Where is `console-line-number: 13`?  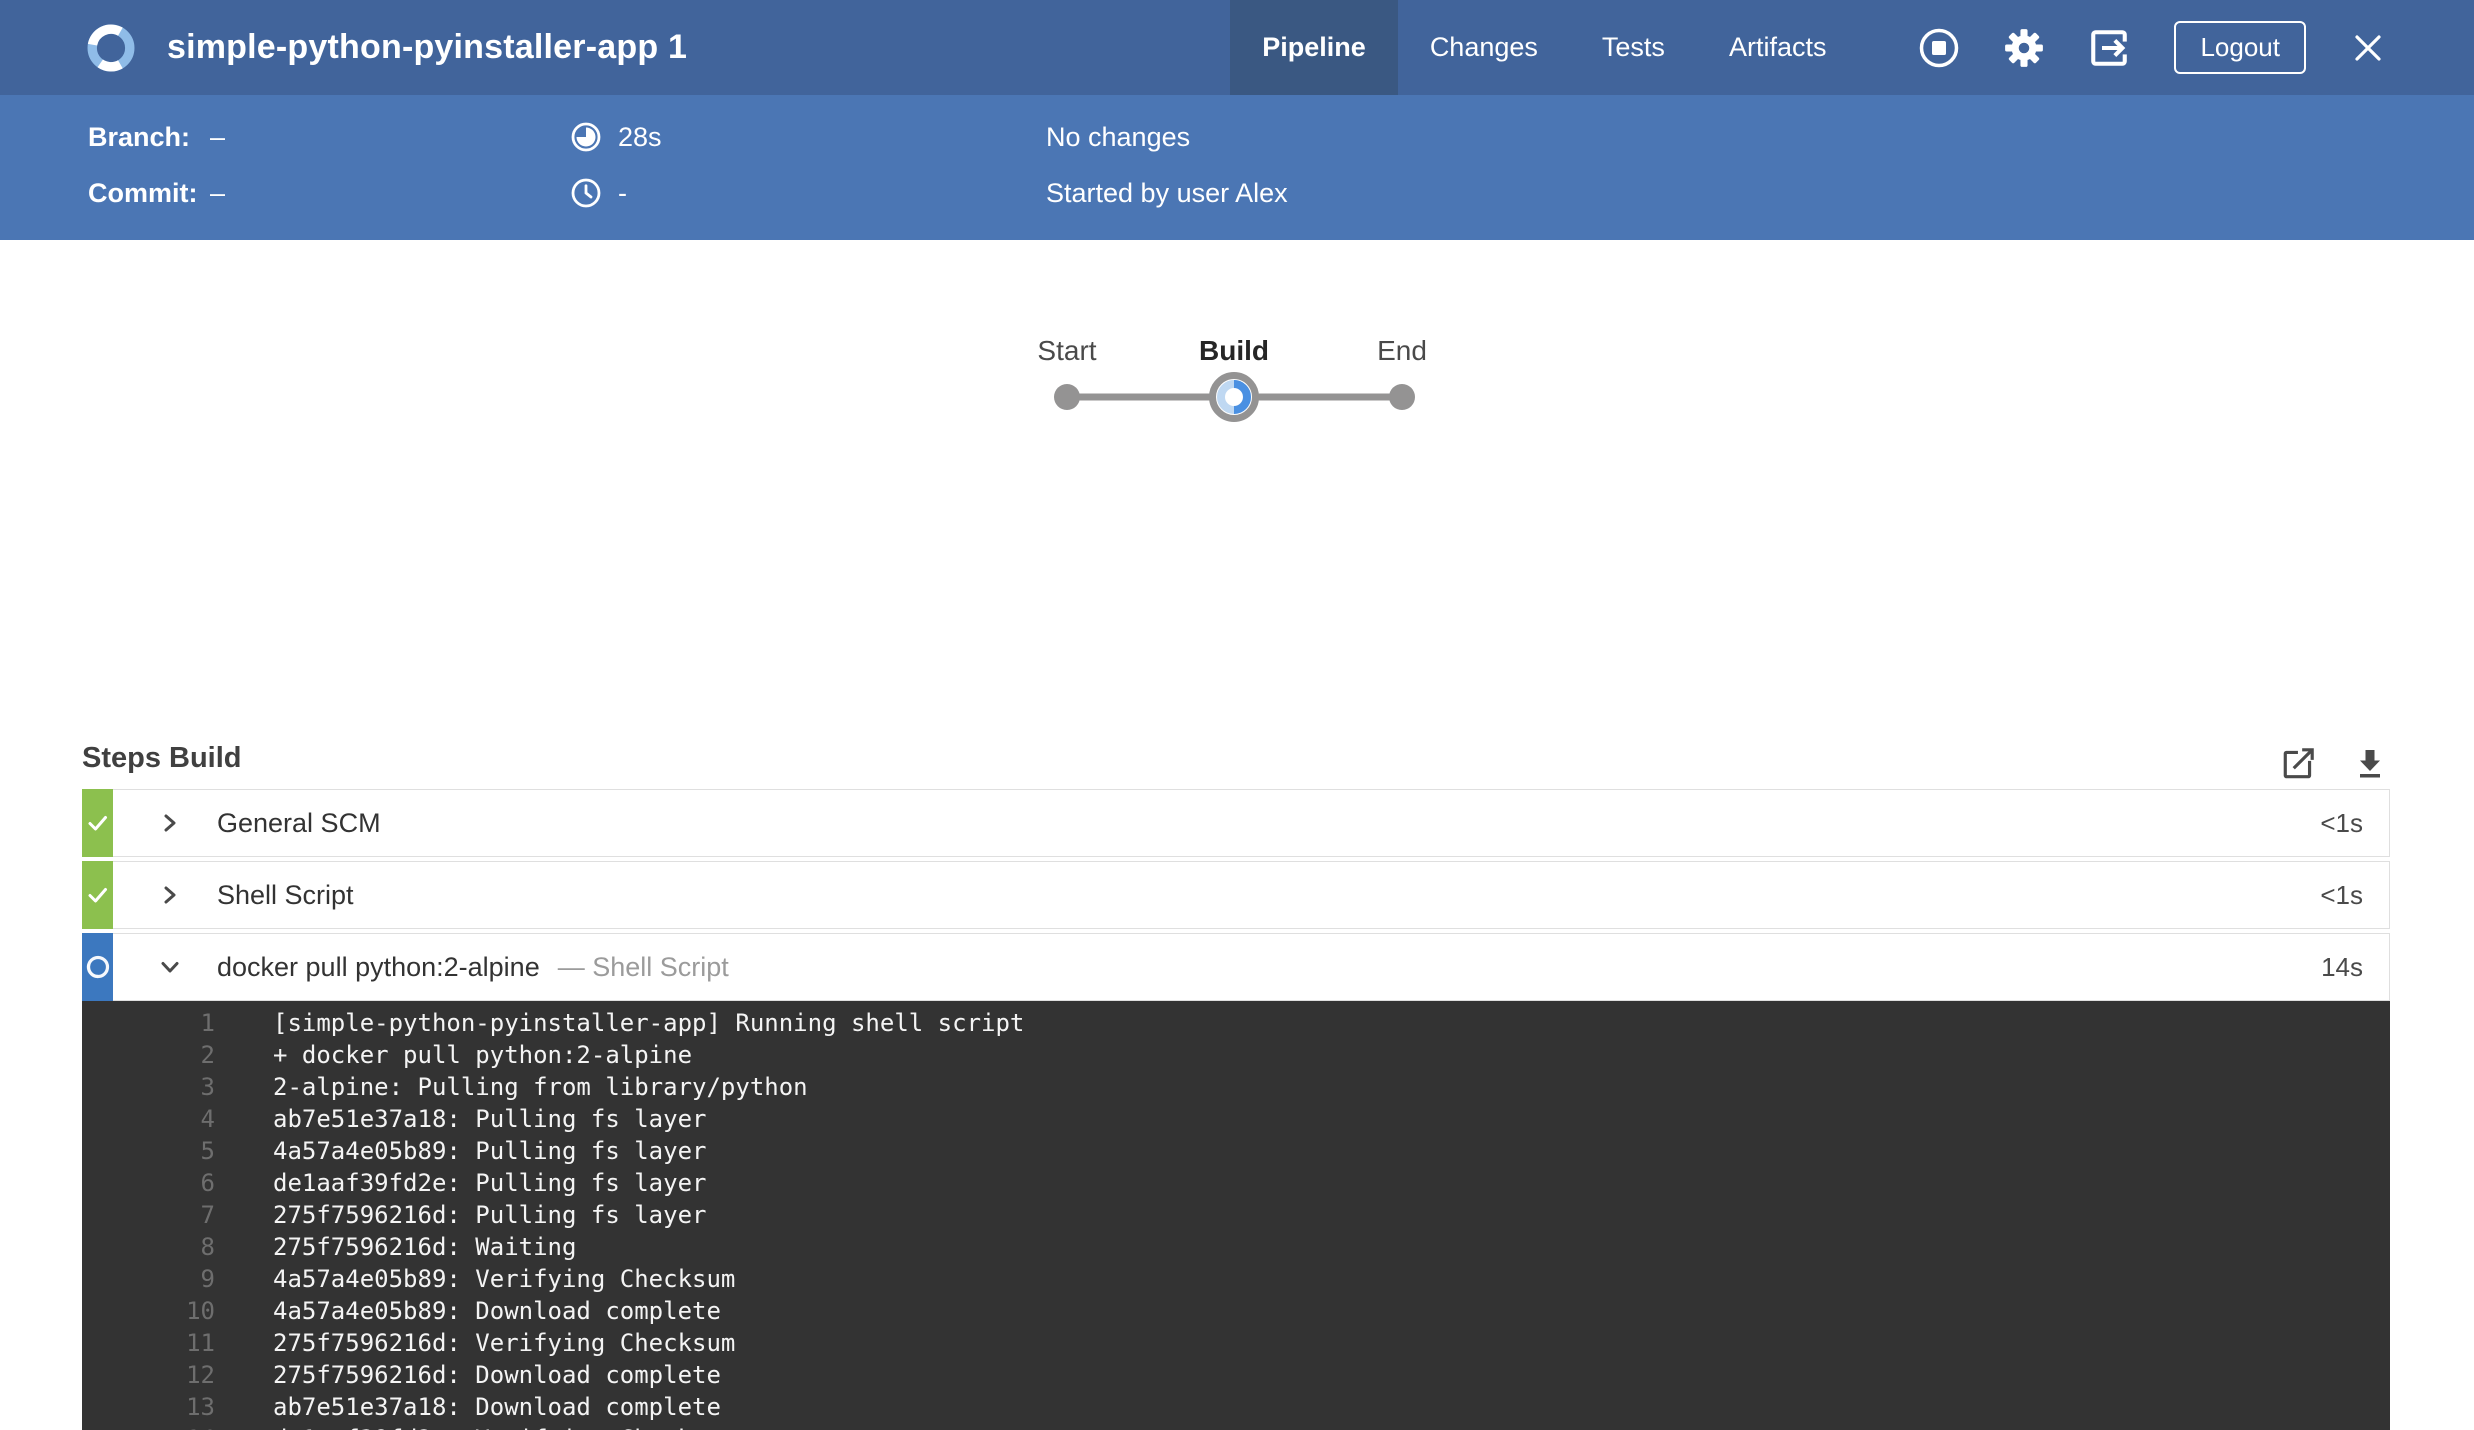
console-line-number: 13 is located at coordinates (148, 1407).